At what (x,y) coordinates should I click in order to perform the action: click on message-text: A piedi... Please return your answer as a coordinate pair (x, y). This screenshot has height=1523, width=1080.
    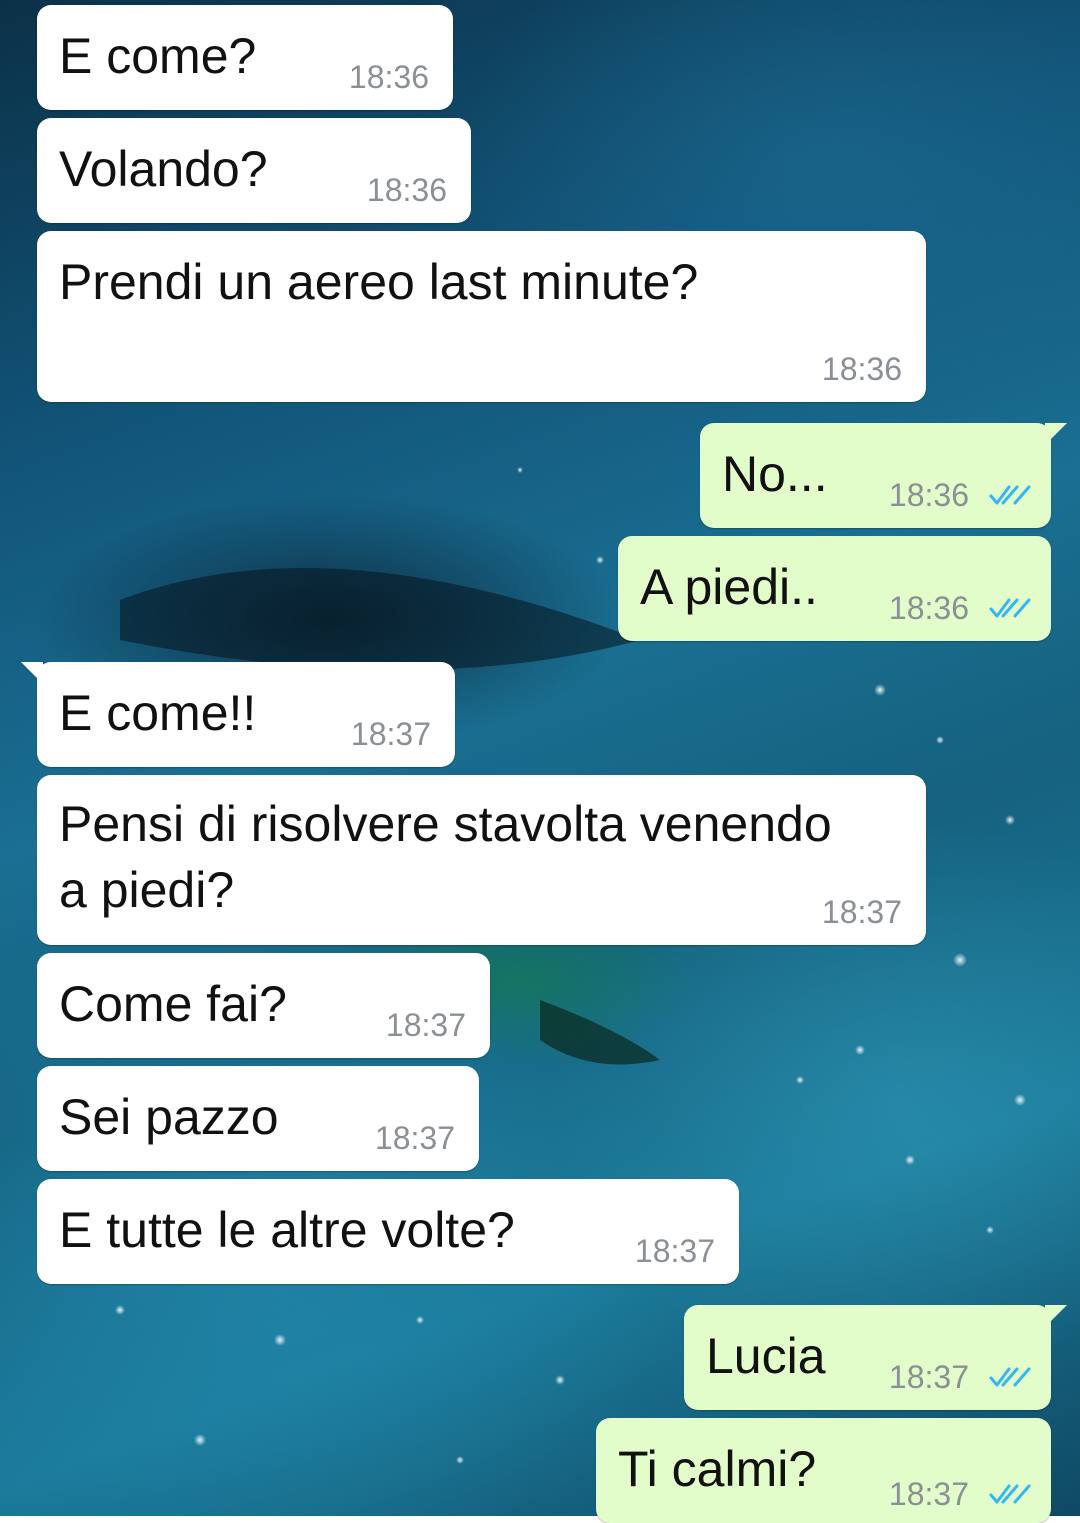
    Looking at the image, I should click on (729, 587).